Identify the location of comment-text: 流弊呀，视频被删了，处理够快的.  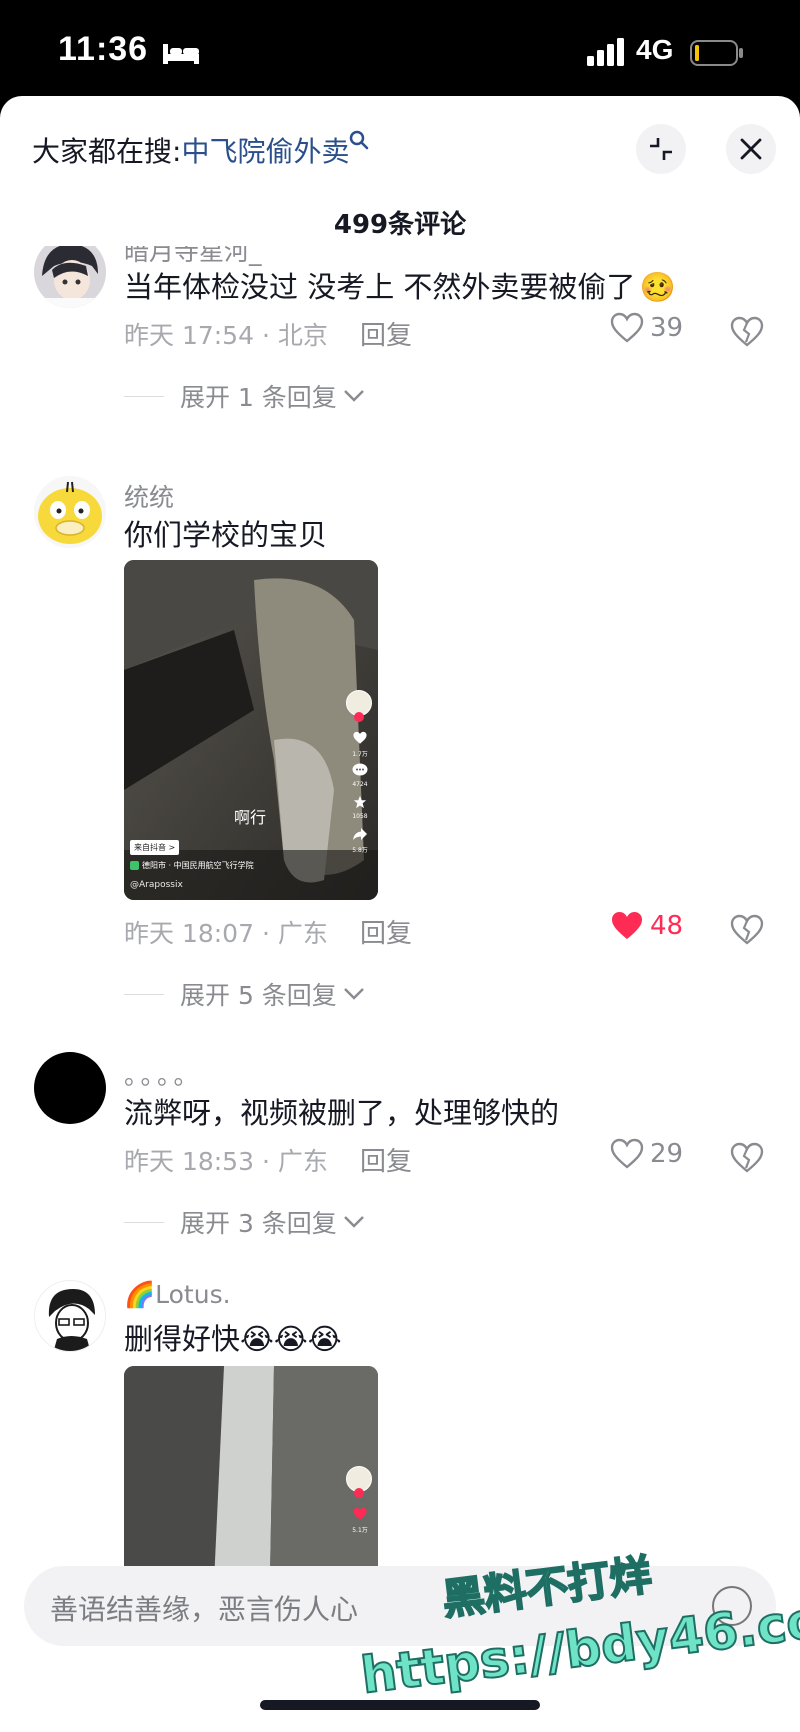
(342, 1113).